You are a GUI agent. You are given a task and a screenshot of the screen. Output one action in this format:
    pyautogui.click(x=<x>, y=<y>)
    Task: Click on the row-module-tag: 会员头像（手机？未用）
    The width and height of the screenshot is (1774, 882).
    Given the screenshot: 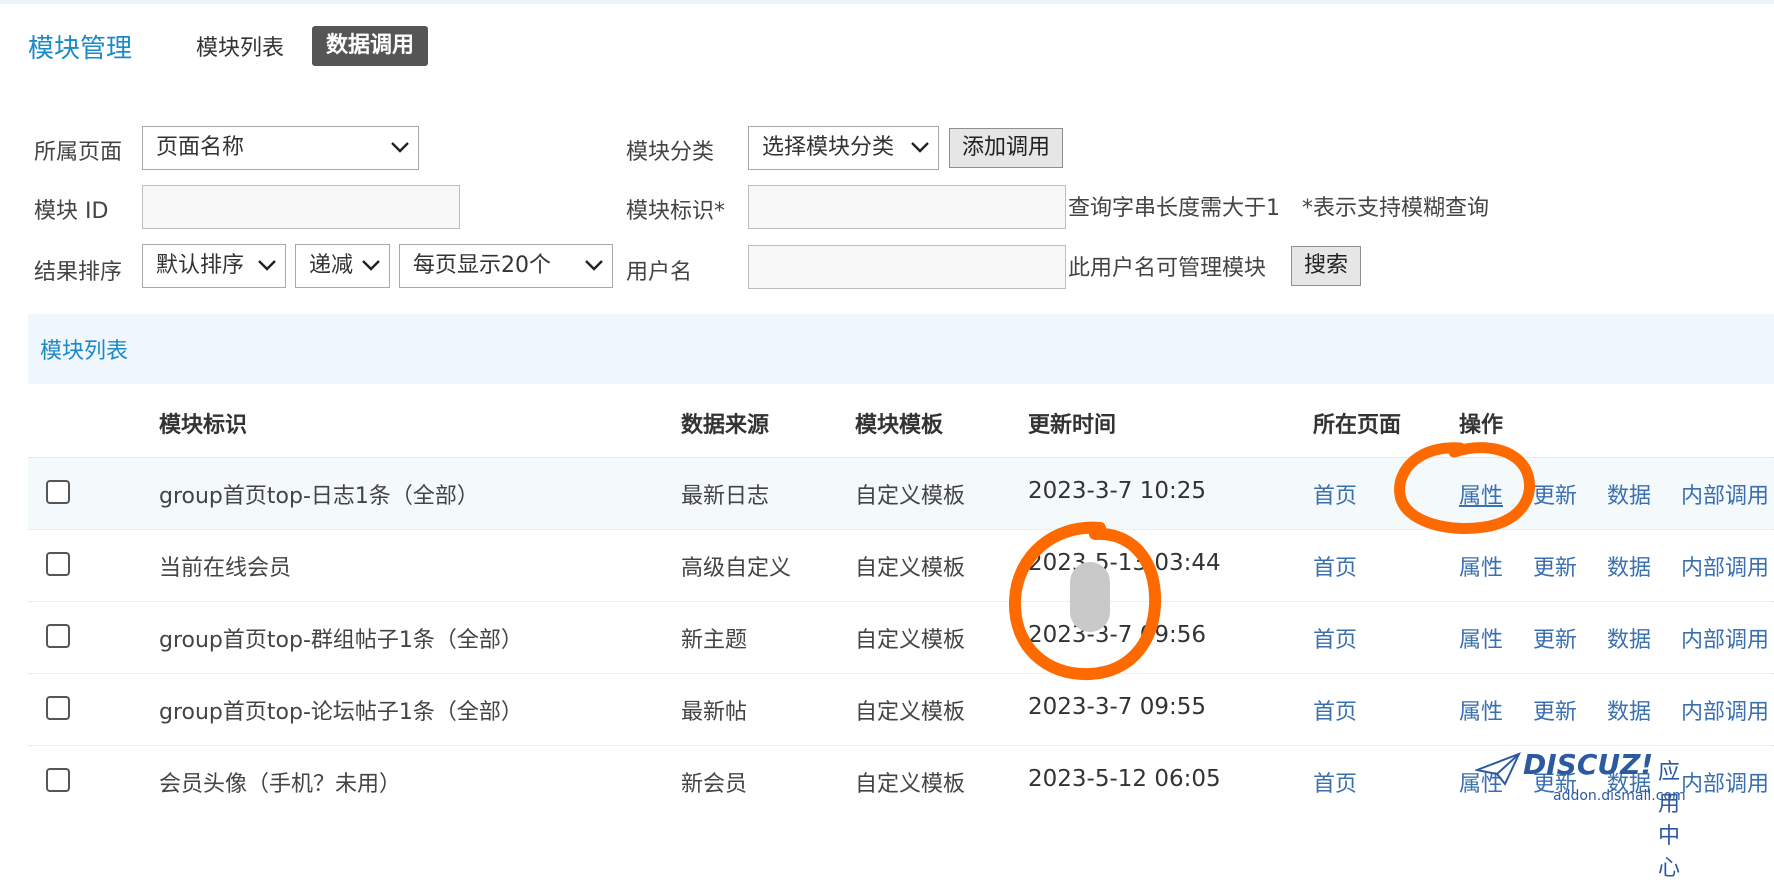 What is the action you would take?
    pyautogui.click(x=280, y=784)
    